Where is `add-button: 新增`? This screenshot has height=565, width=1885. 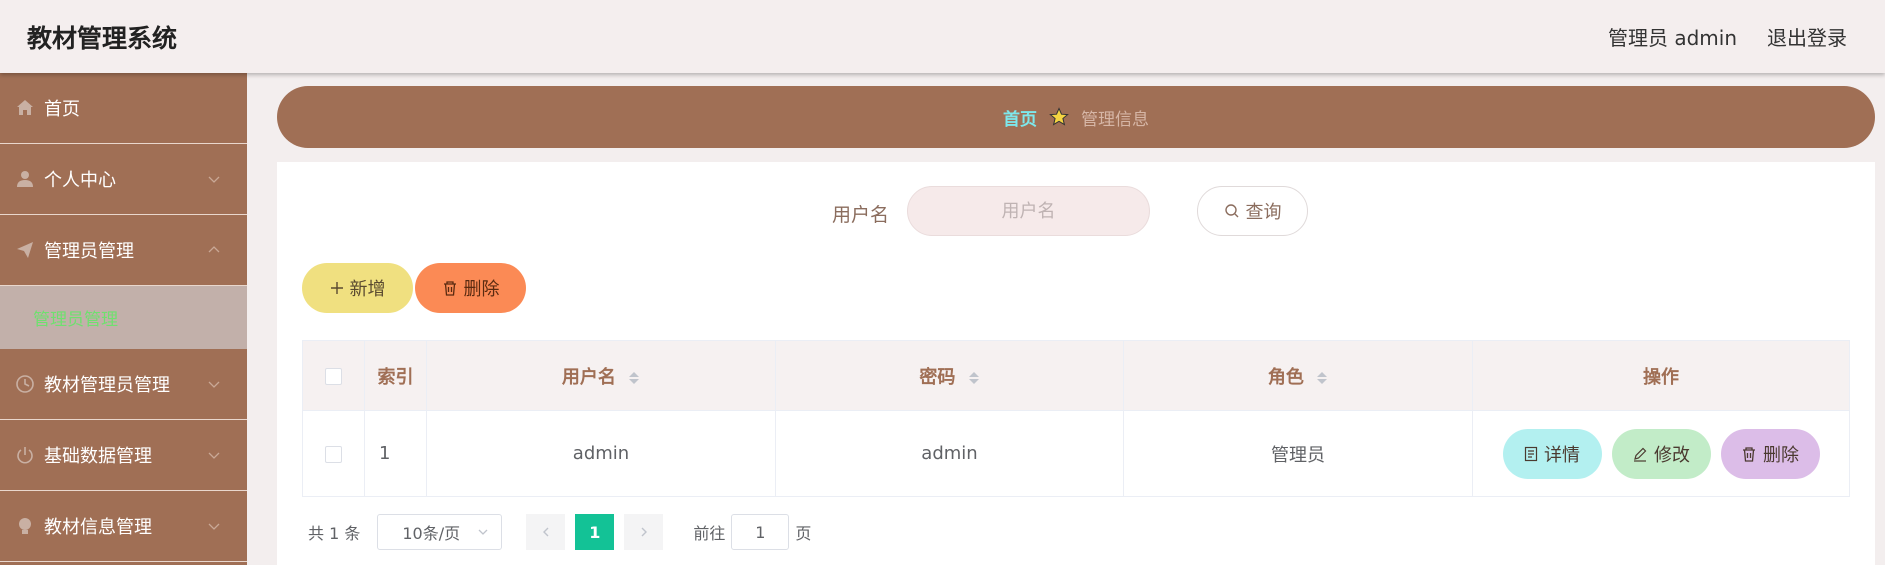 add-button: 新增 is located at coordinates (357, 288).